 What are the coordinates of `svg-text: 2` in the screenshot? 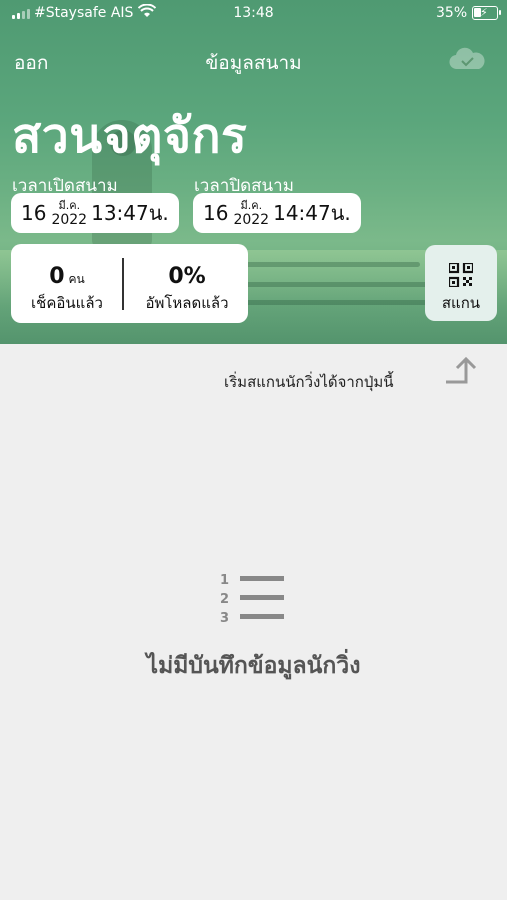 It's located at (224, 599).